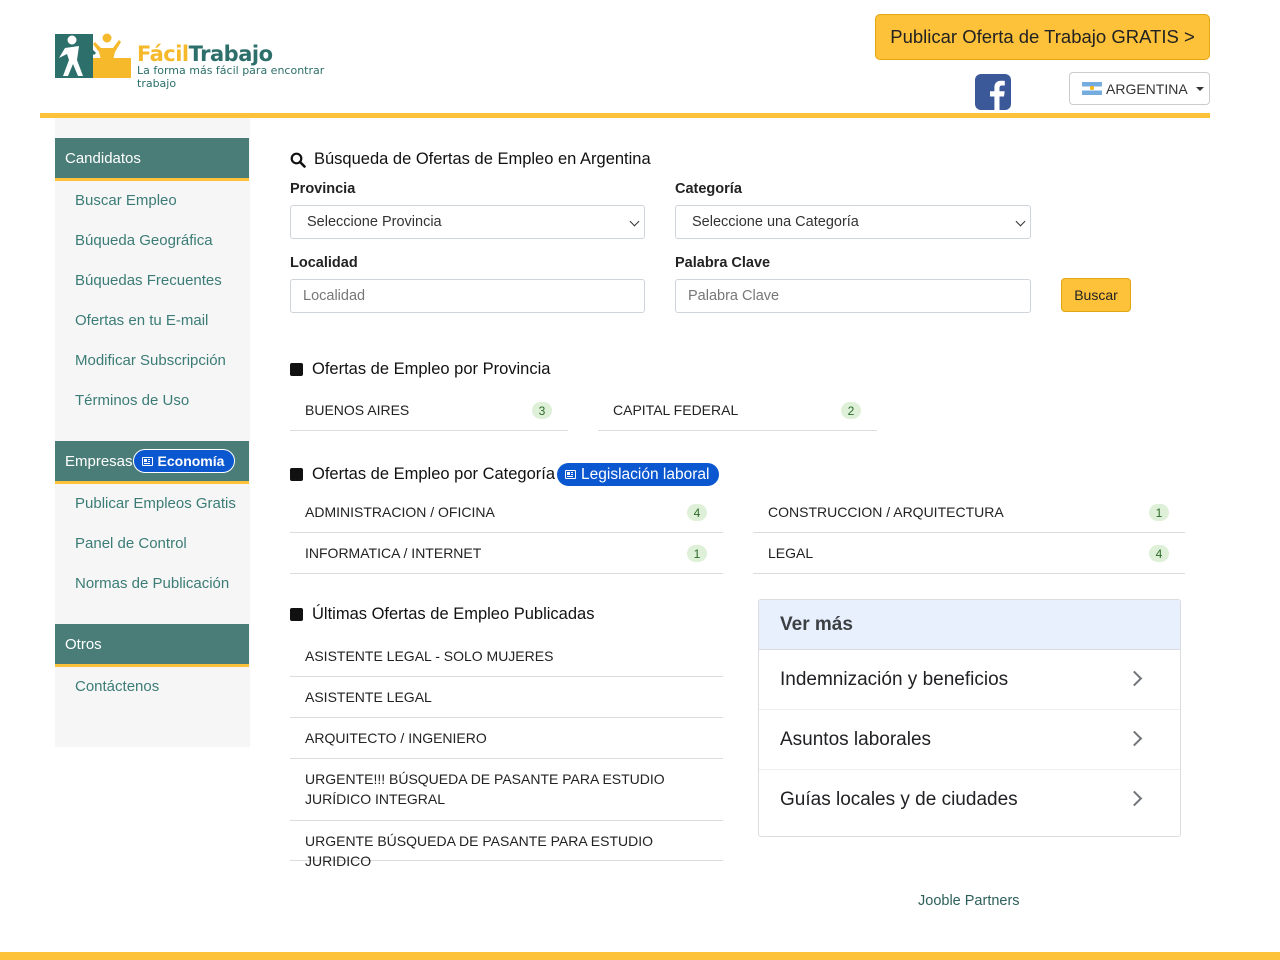 This screenshot has height=960, width=1280. I want to click on sidebar-heading-empresas-label: Empresas, so click(99, 461).